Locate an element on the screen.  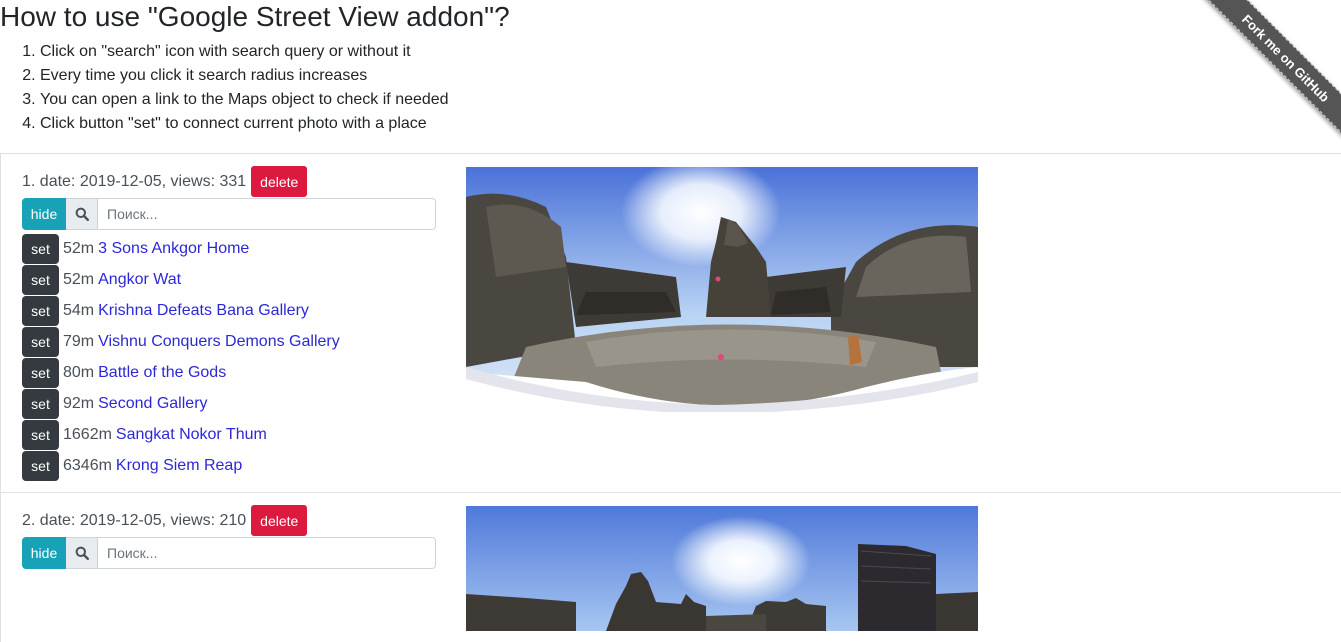
list-item: set 52m 3 Sons Ankgor Home is located at coordinates (229, 248).